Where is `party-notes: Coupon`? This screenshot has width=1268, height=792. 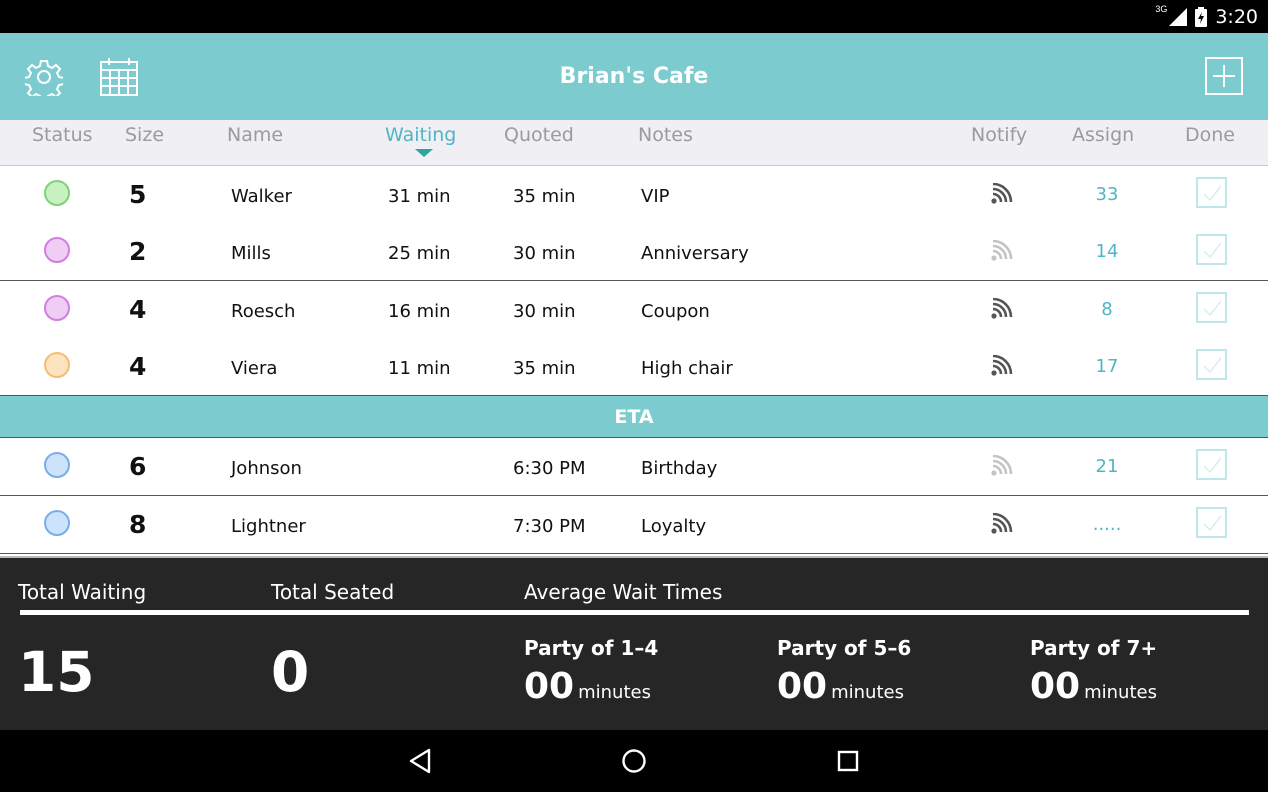 party-notes: Coupon is located at coordinates (675, 311).